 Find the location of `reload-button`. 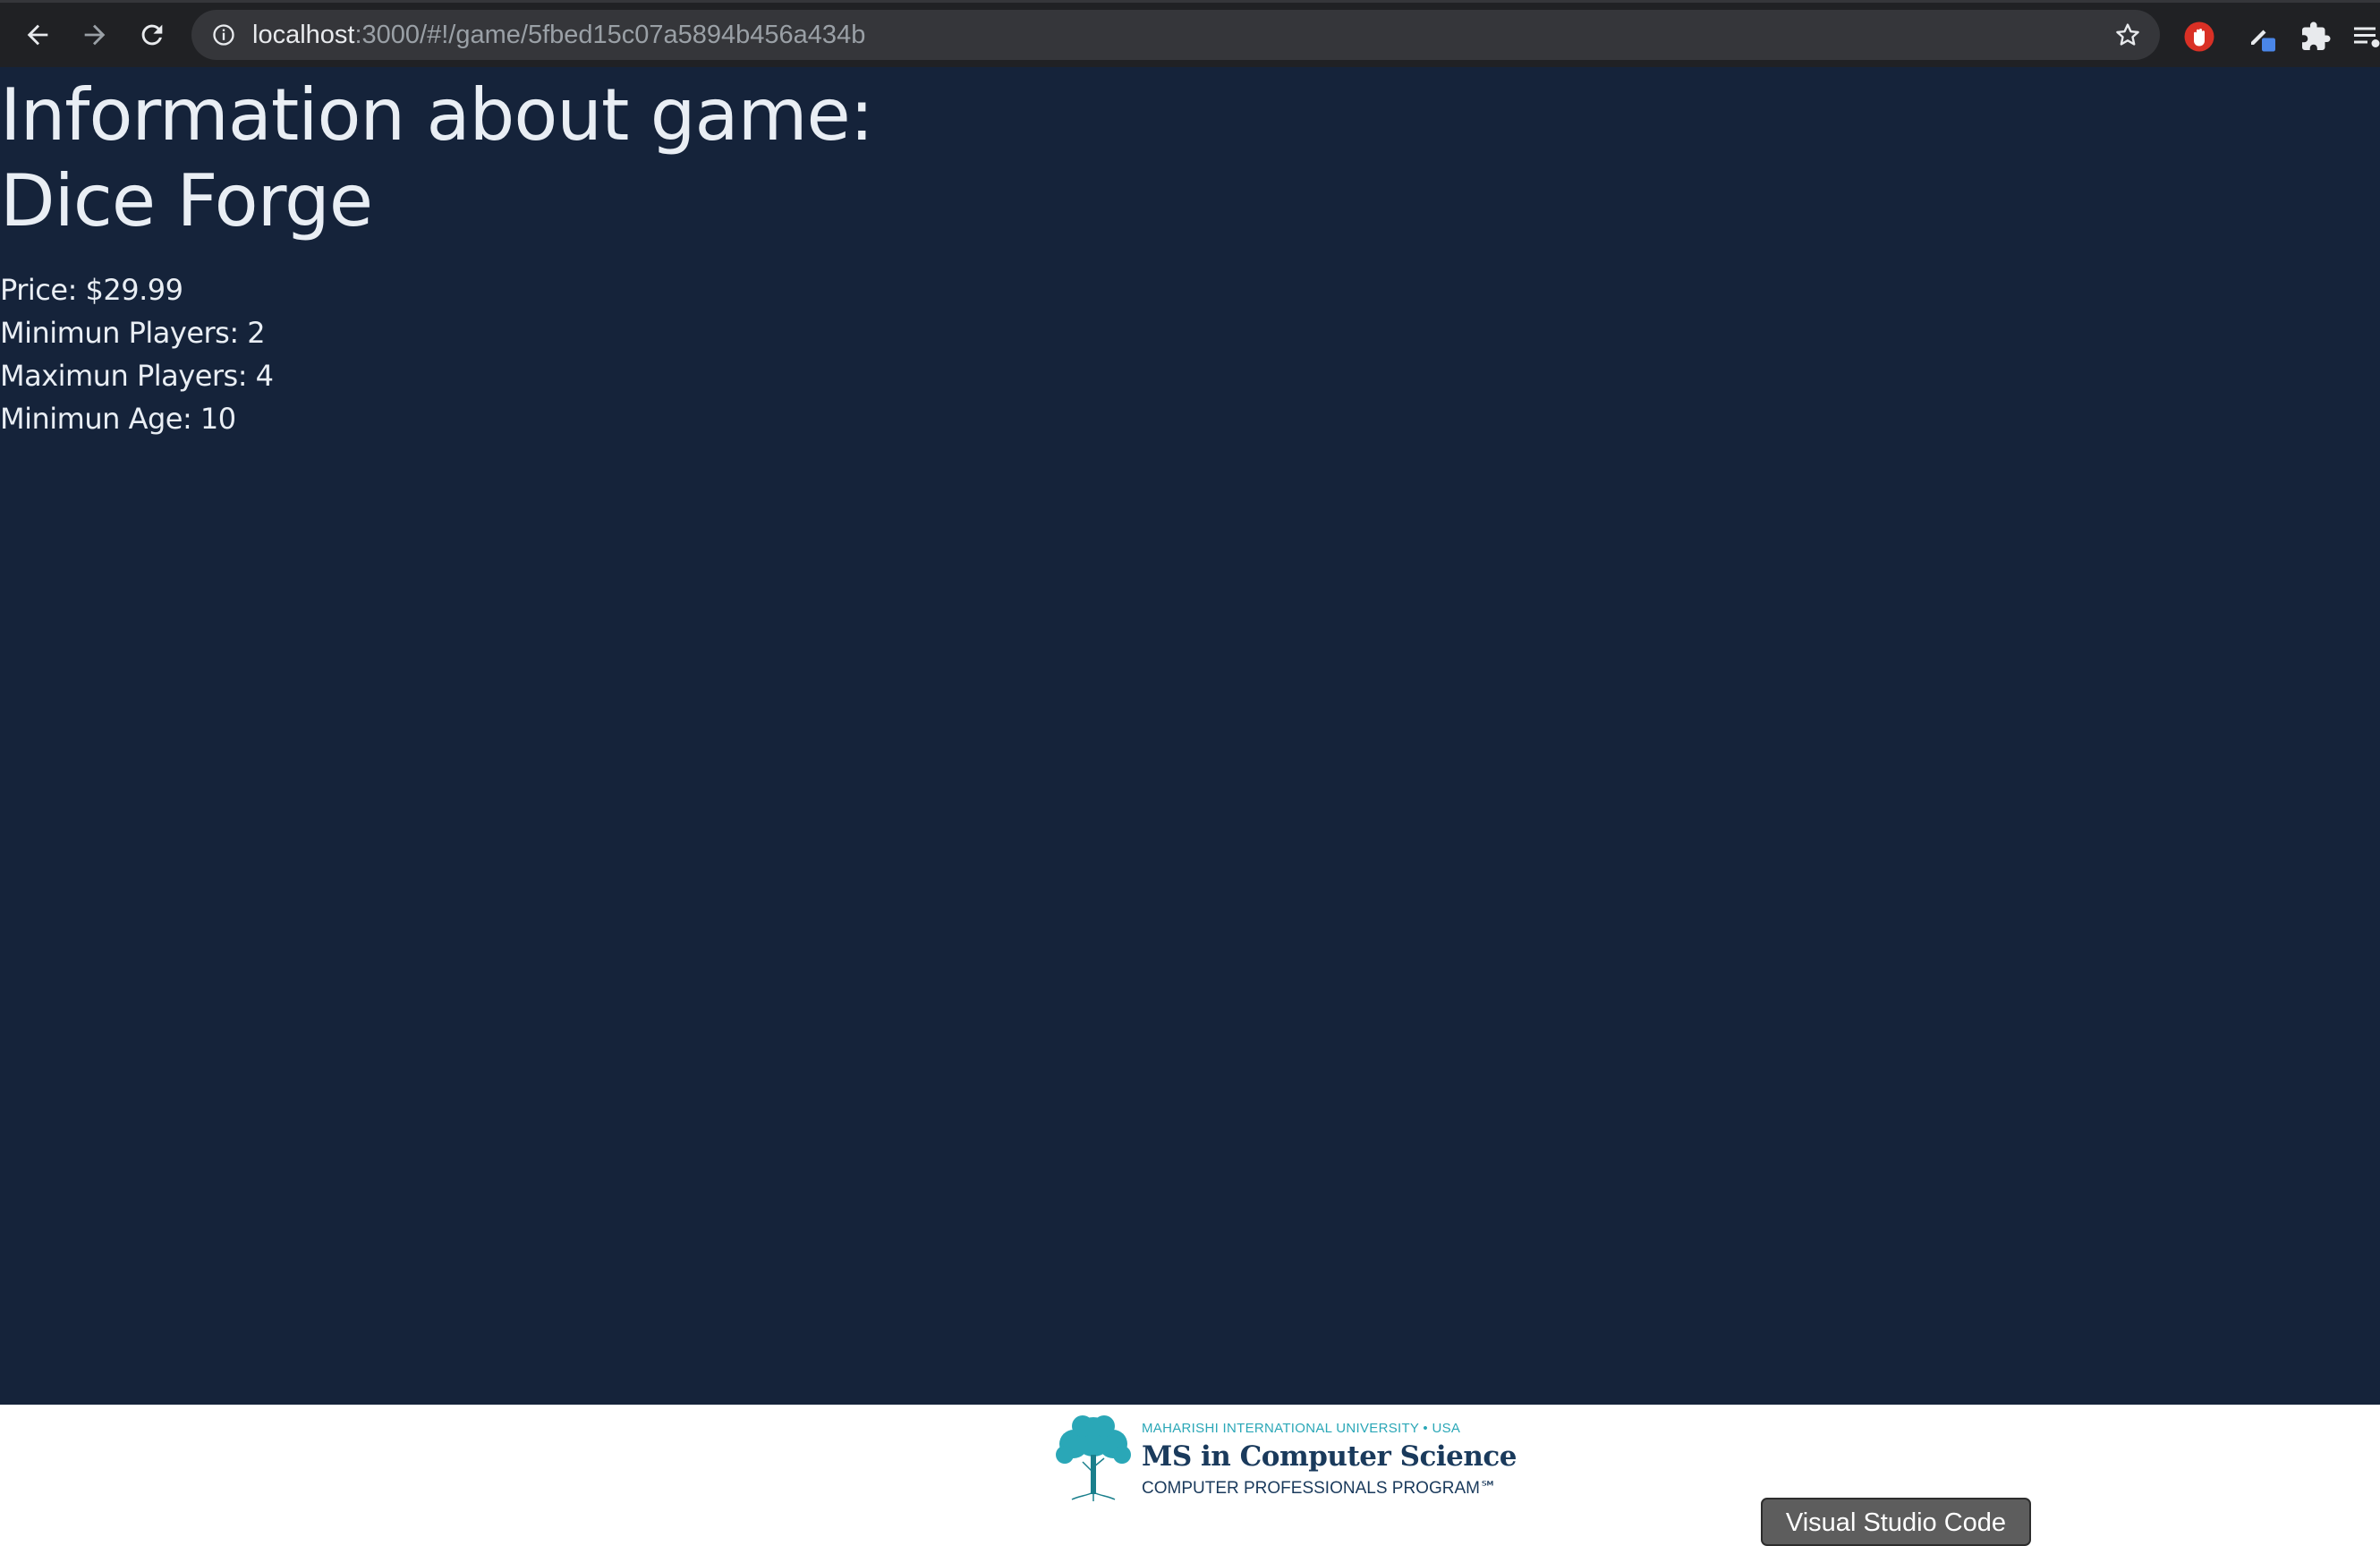

reload-button is located at coordinates (152, 35).